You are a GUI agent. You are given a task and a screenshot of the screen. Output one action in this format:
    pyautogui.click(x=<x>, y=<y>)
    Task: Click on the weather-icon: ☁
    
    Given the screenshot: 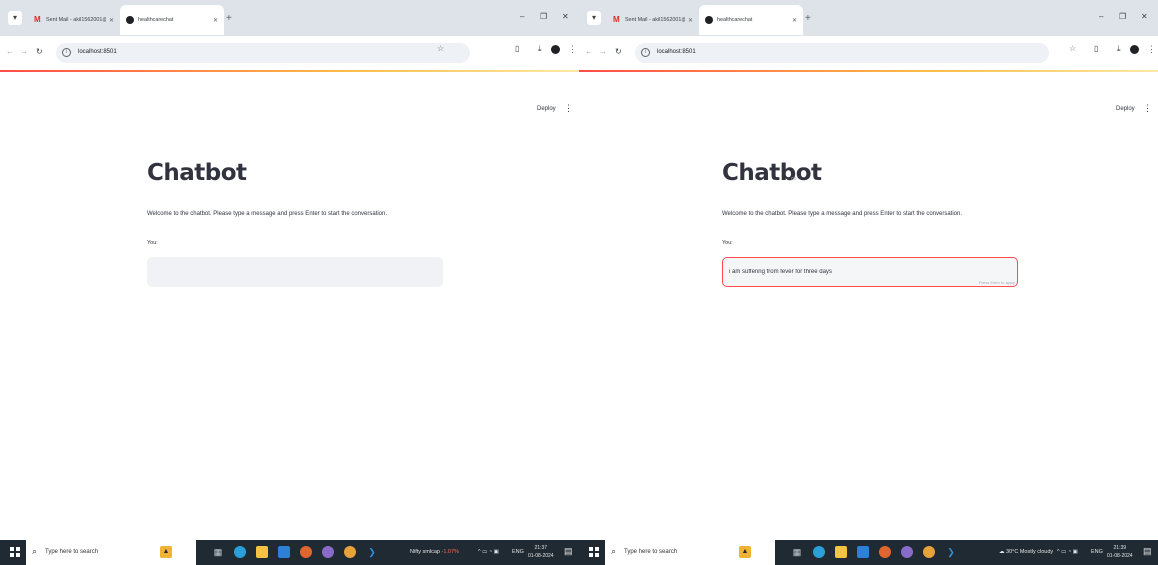 What is the action you would take?
    pyautogui.click(x=1002, y=552)
    